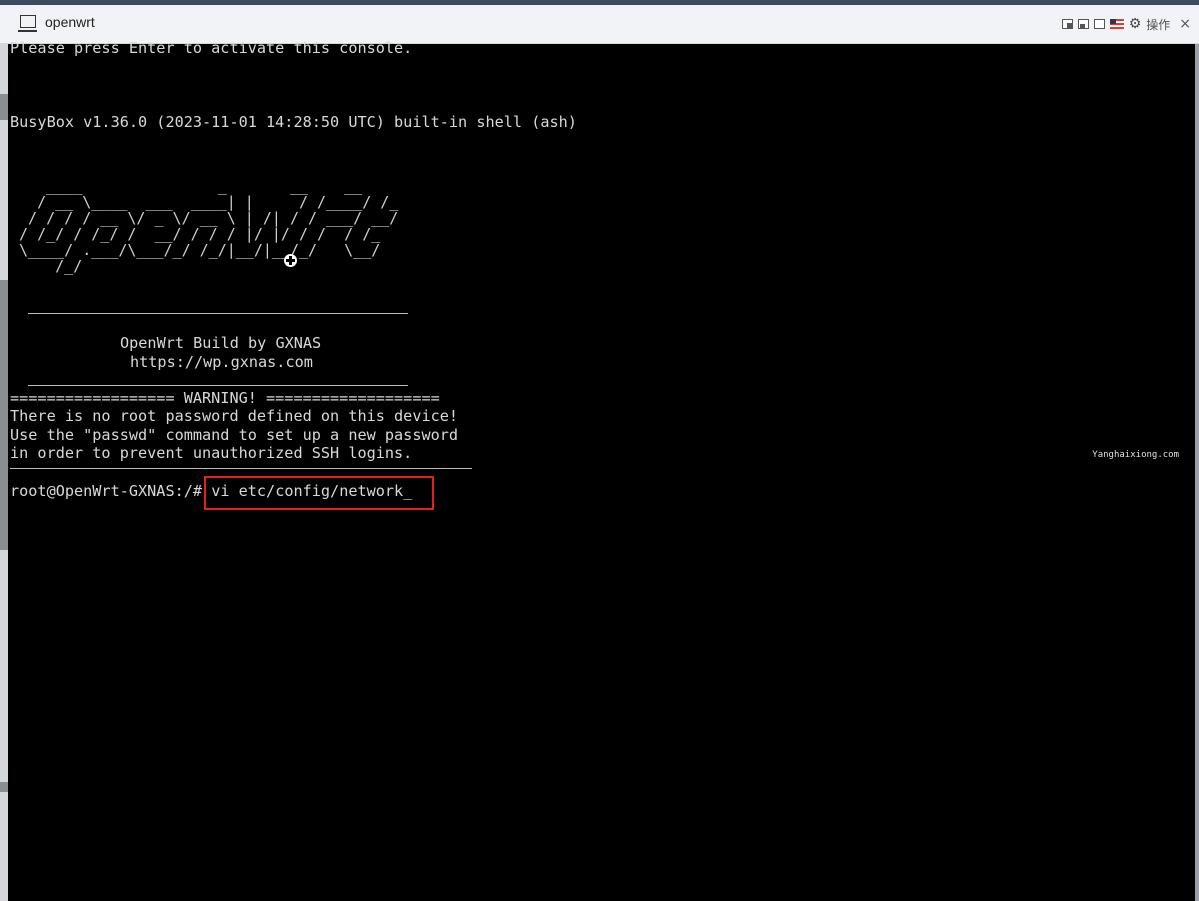 This screenshot has width=1199, height=901. Describe the element at coordinates (599, 22) in the screenshot. I see `window-titlebar: openwrt ⚙ 操作 ×` at that location.